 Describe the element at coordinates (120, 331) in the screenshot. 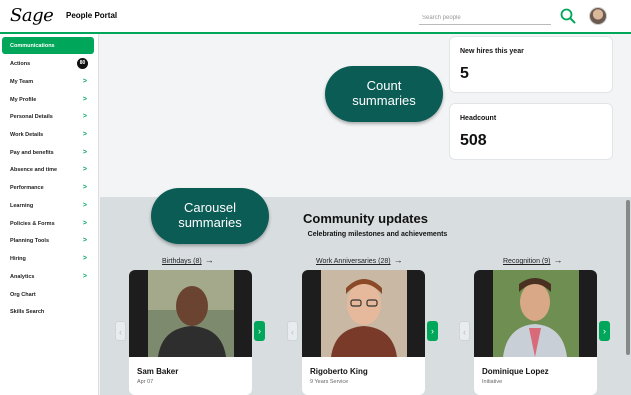

I see `birthdays-prev-button: ‹` at that location.